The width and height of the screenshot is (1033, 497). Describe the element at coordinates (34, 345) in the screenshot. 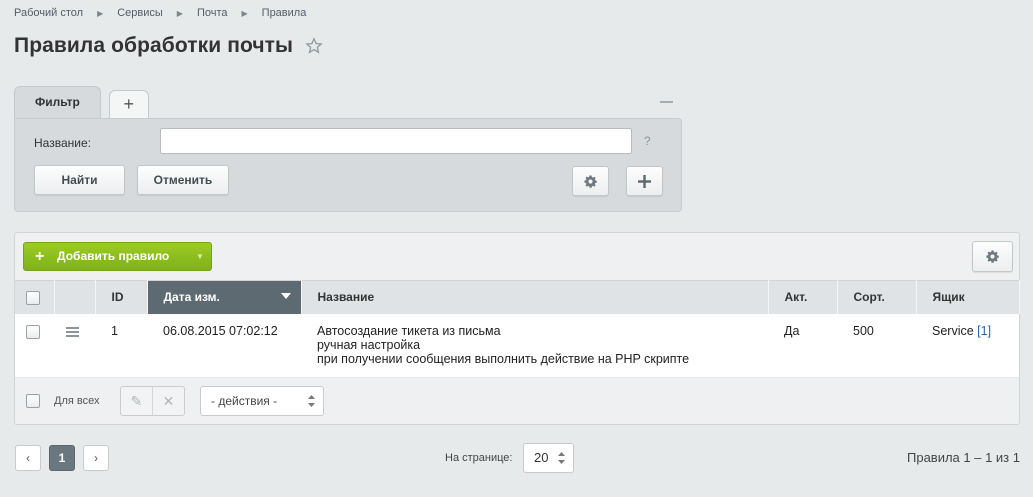

I see `row-checkbox-cell` at that location.